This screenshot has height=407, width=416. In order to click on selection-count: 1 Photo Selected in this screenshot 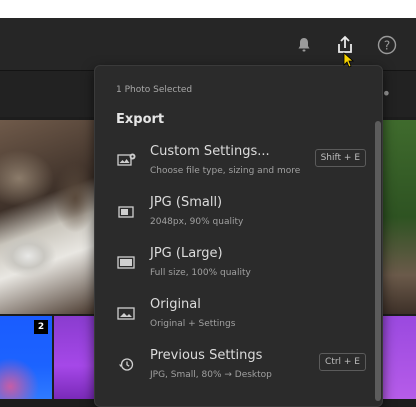, I will do `click(154, 90)`.